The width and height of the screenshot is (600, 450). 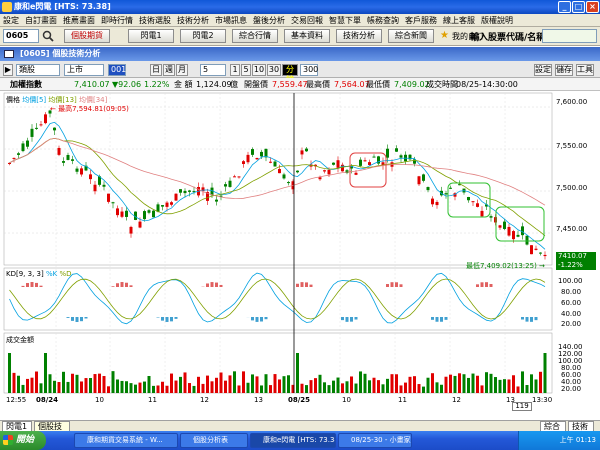 I want to click on menu-after-hours: 盤後分析, so click(x=269, y=20).